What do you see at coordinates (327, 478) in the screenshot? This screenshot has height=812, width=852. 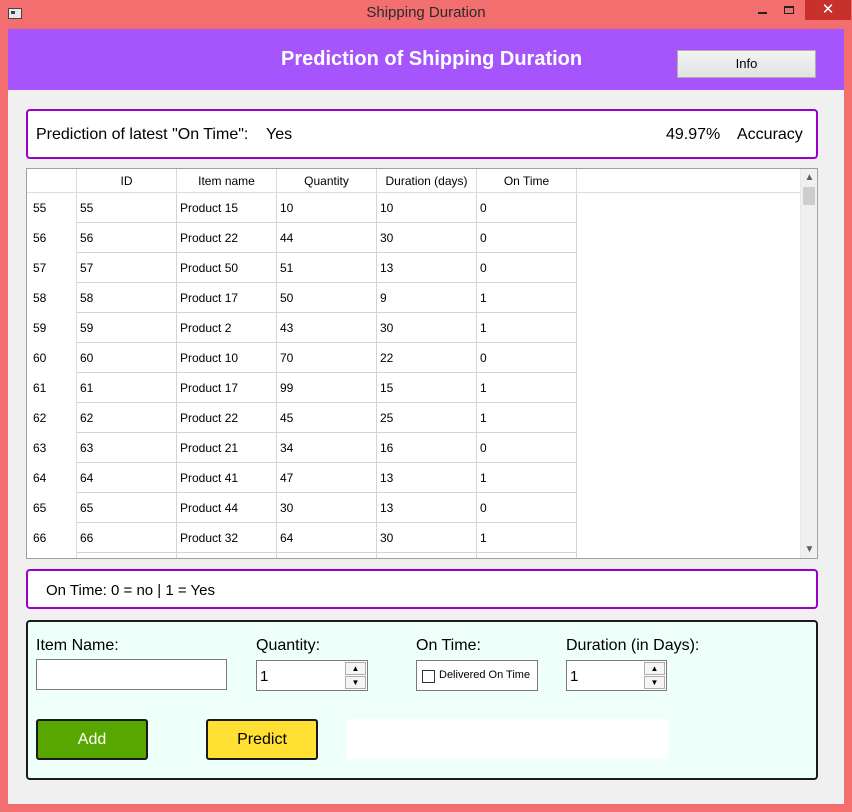 I see `cell-quantity: 47` at bounding box center [327, 478].